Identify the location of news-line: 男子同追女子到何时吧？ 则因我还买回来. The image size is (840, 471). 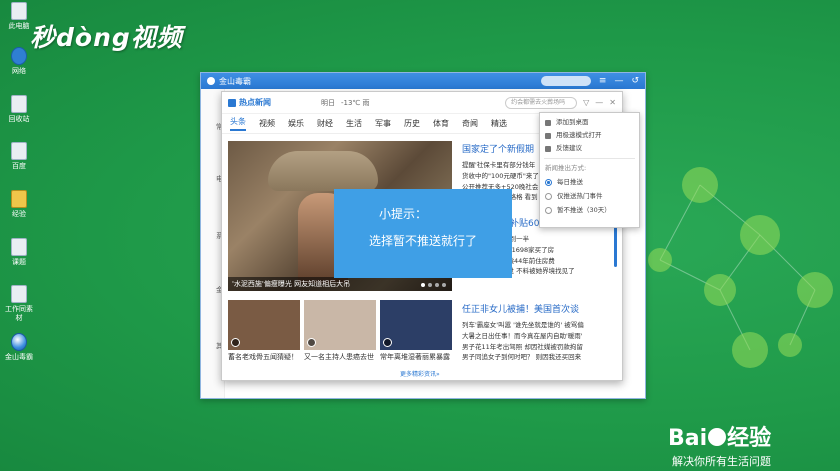
(537, 357).